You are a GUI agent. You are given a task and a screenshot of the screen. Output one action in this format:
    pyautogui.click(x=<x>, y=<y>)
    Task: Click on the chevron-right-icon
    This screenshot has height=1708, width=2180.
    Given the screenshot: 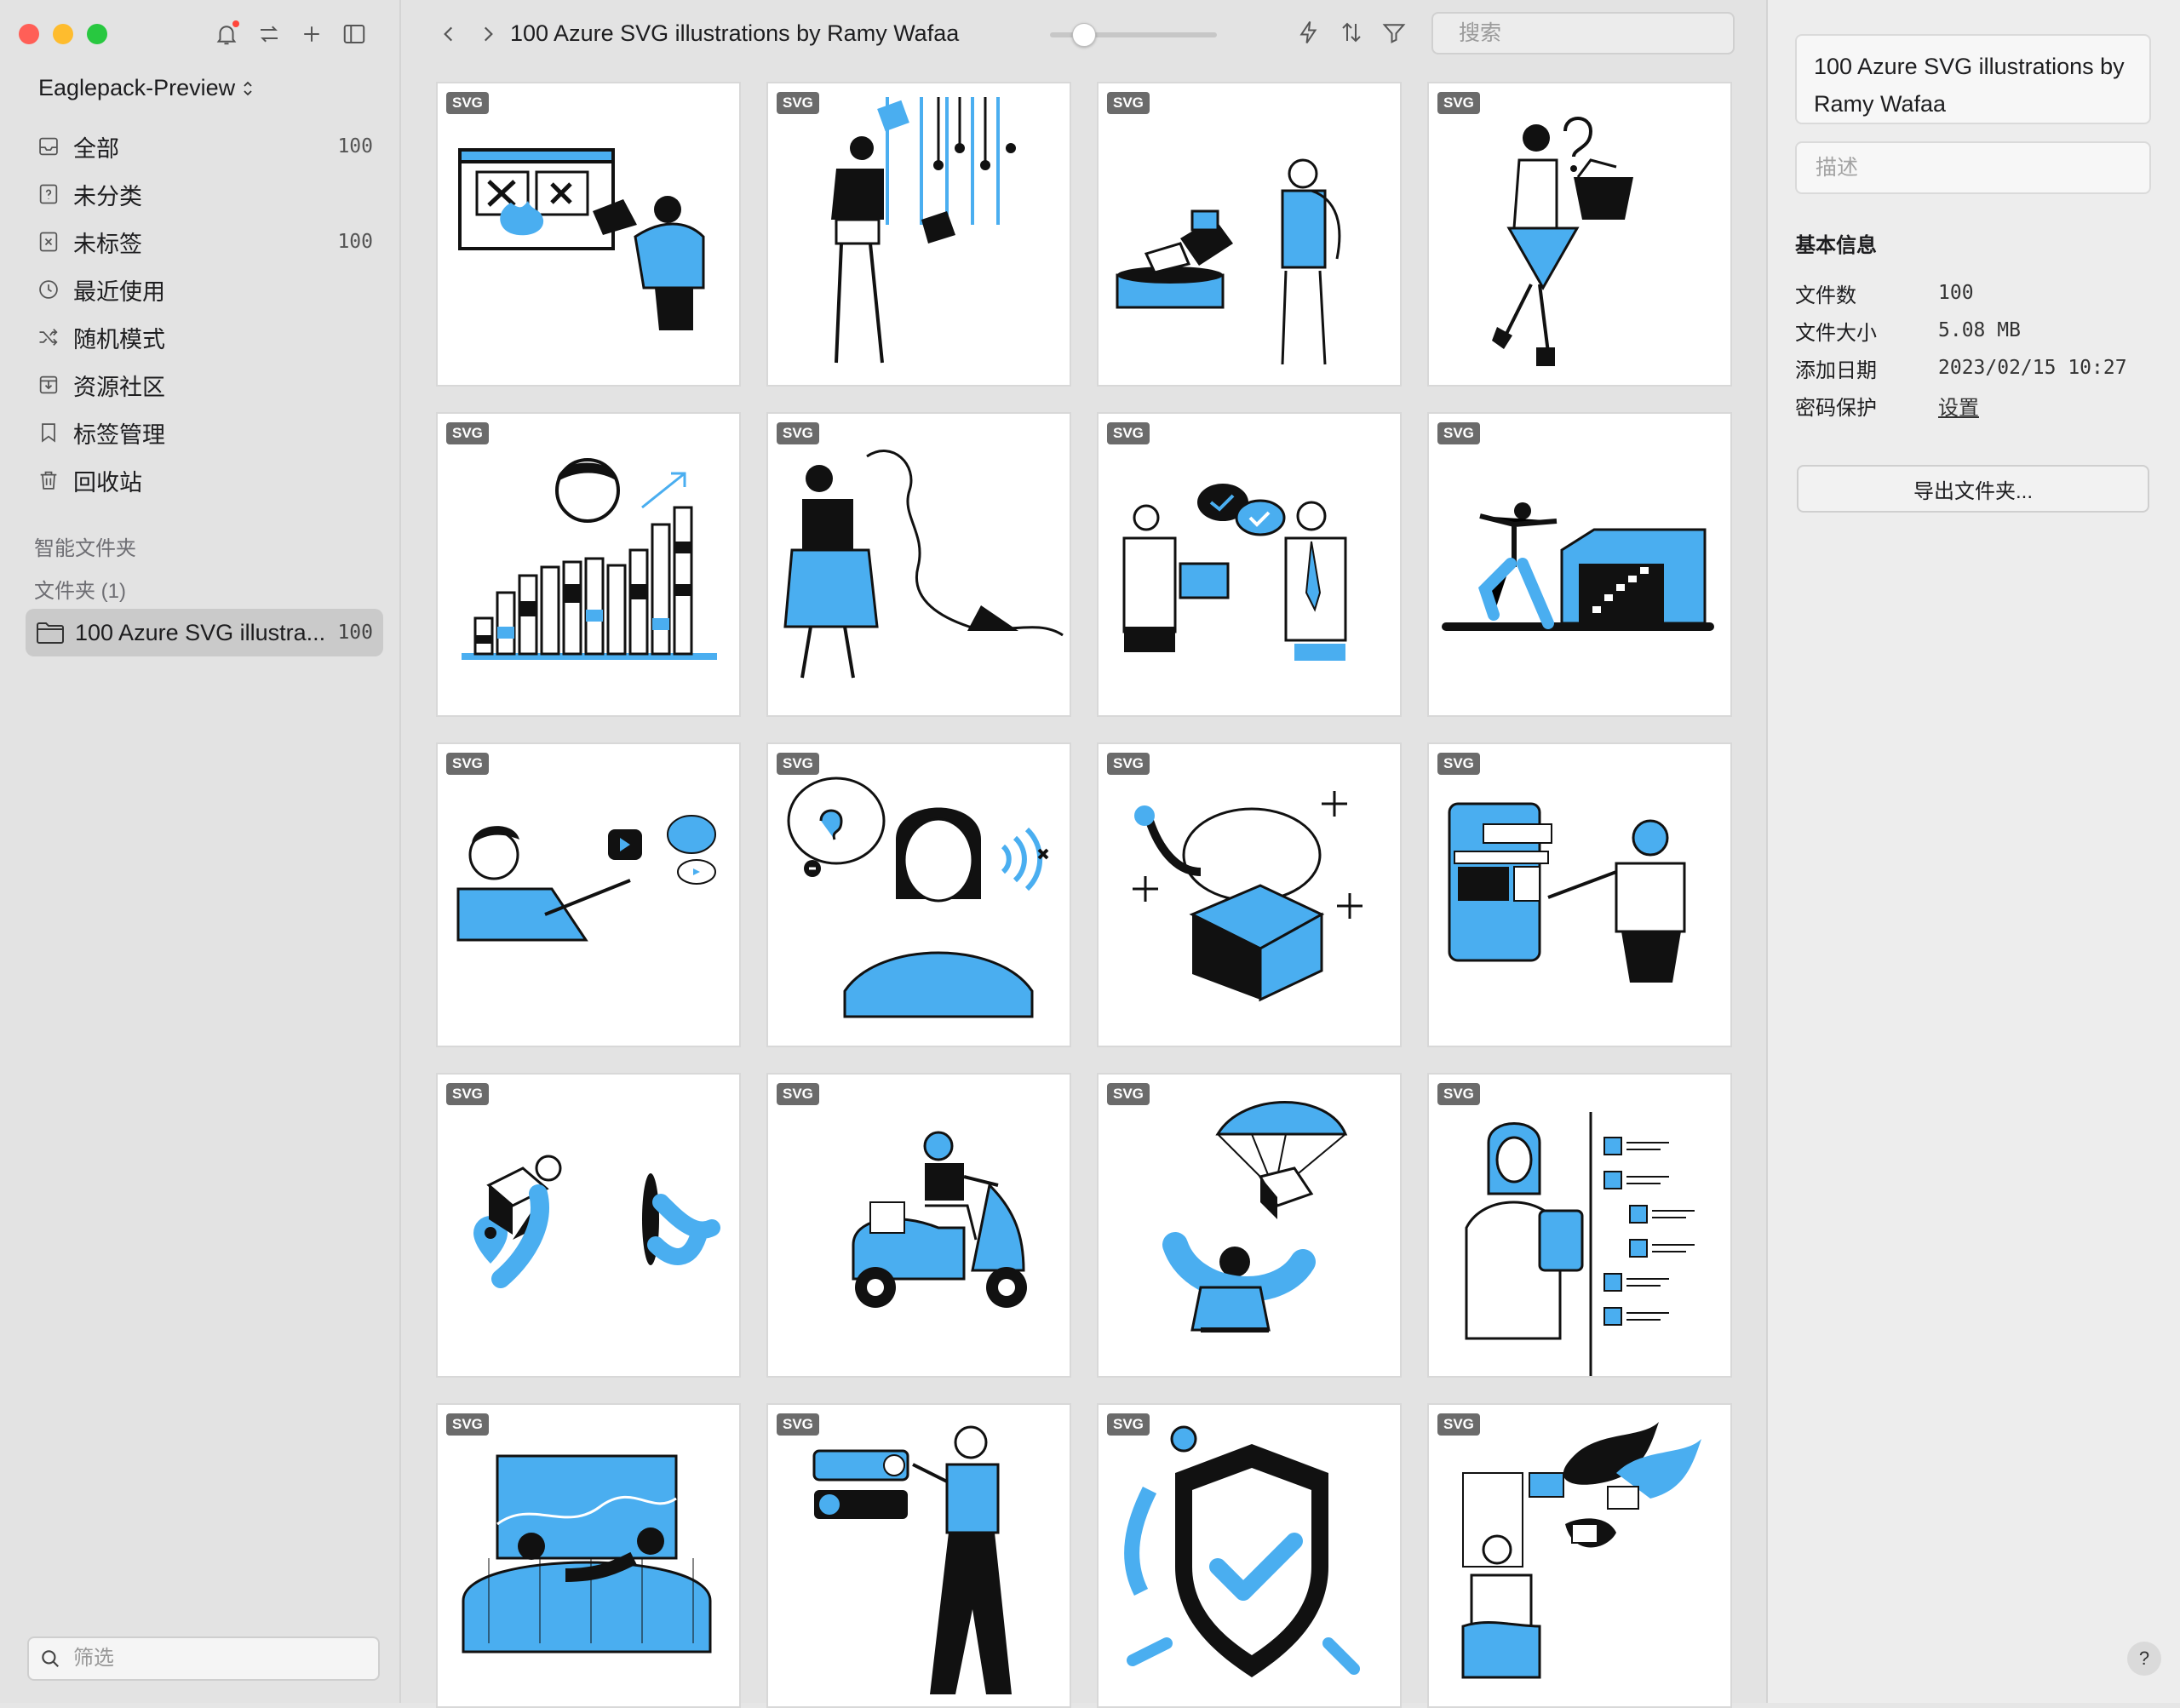 What is the action you would take?
    pyautogui.click(x=489, y=34)
    